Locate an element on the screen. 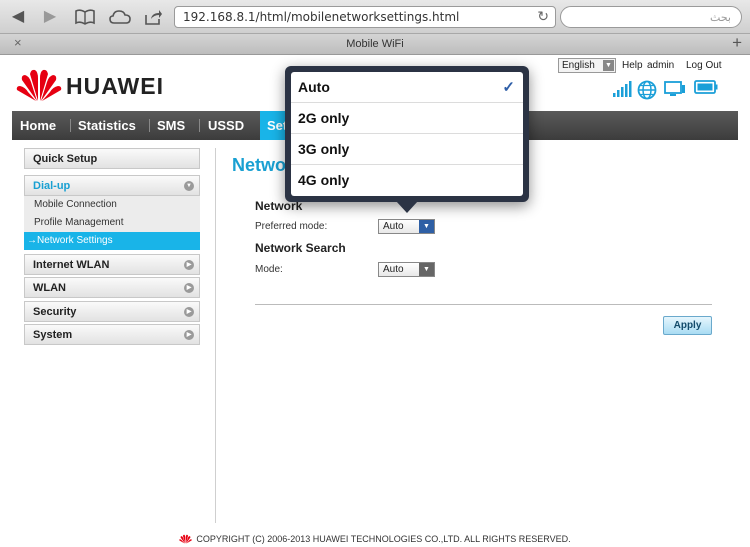 Image resolution: width=750 pixels, height=547 pixels. apply-button: Apply is located at coordinates (687, 325).